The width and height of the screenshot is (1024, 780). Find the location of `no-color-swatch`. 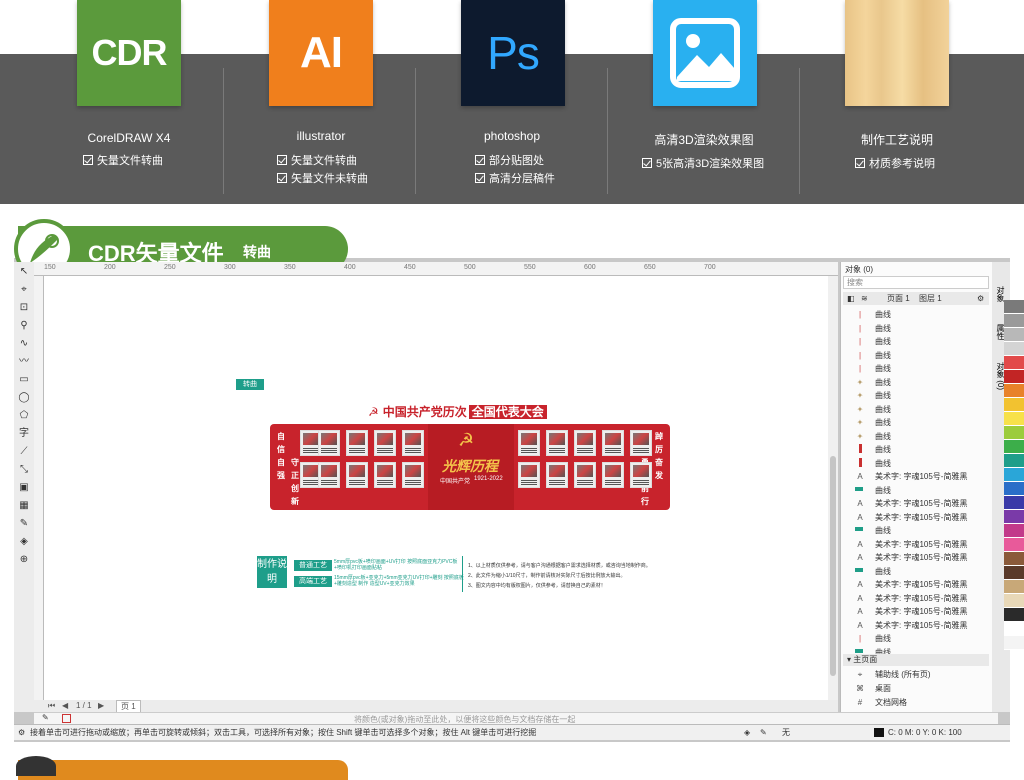

no-color-swatch is located at coordinates (66, 718).